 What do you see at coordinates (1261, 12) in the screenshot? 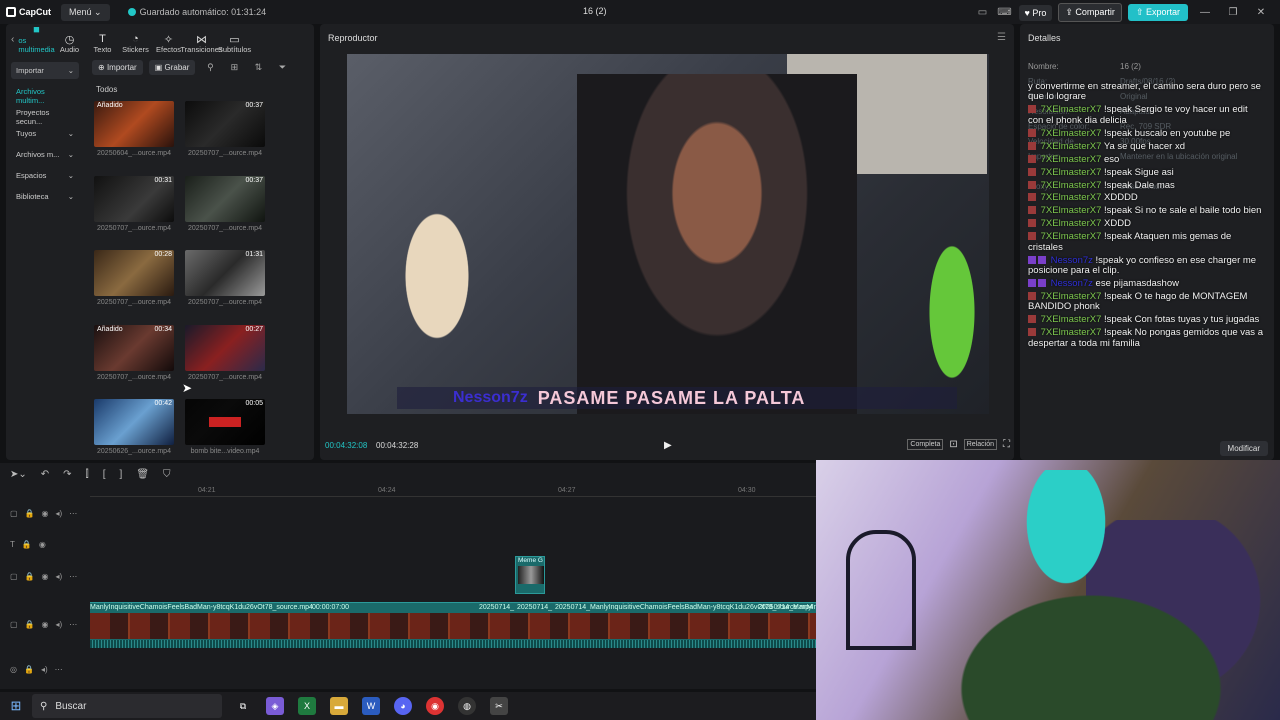
I see `close-icon: ✕` at bounding box center [1261, 12].